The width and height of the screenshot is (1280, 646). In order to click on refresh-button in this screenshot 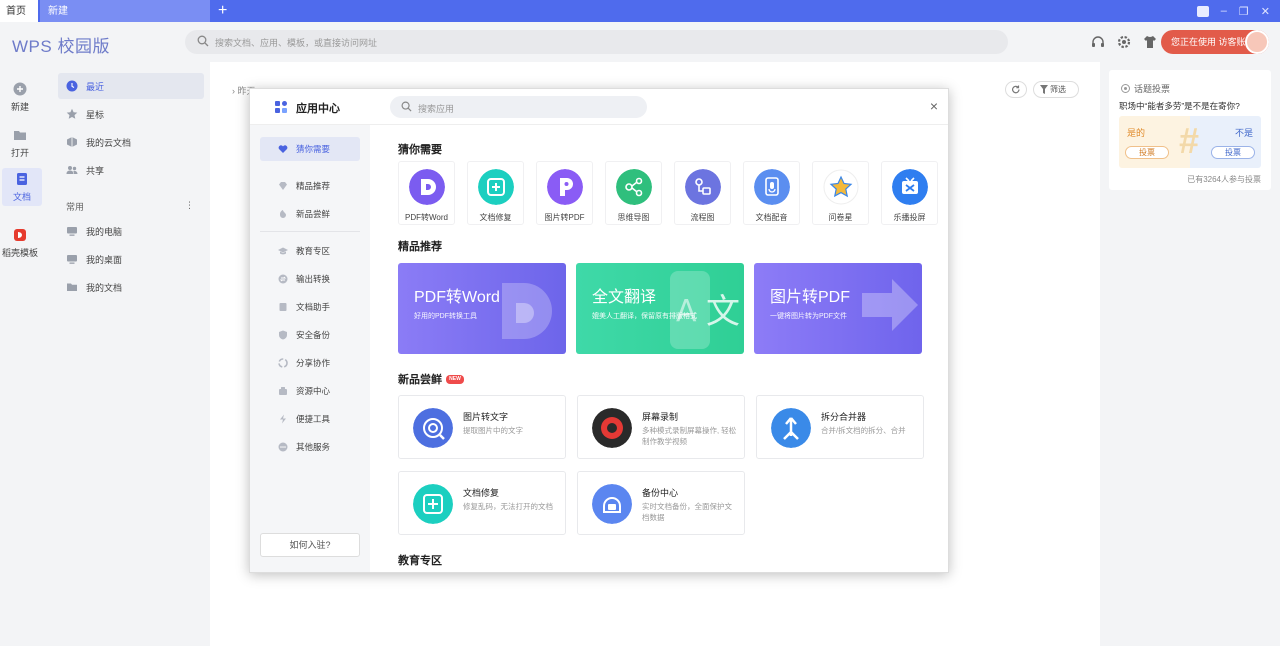, I will do `click(1016, 89)`.